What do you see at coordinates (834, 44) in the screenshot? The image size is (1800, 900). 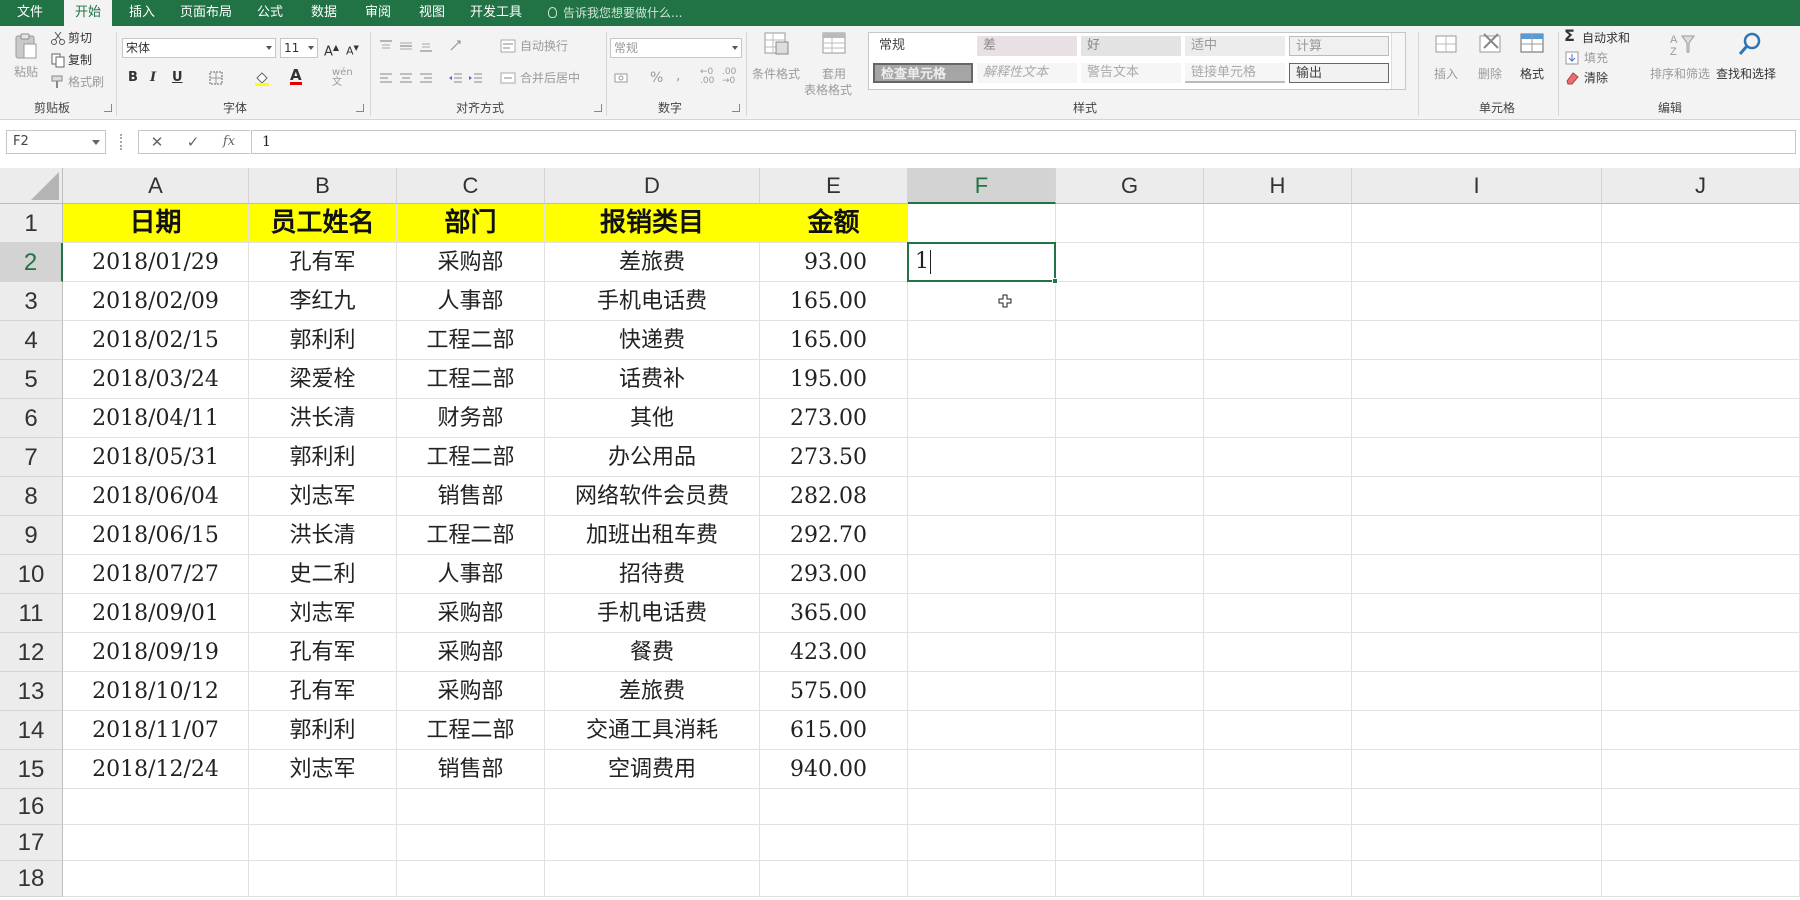 I see `format-as-table-icon` at bounding box center [834, 44].